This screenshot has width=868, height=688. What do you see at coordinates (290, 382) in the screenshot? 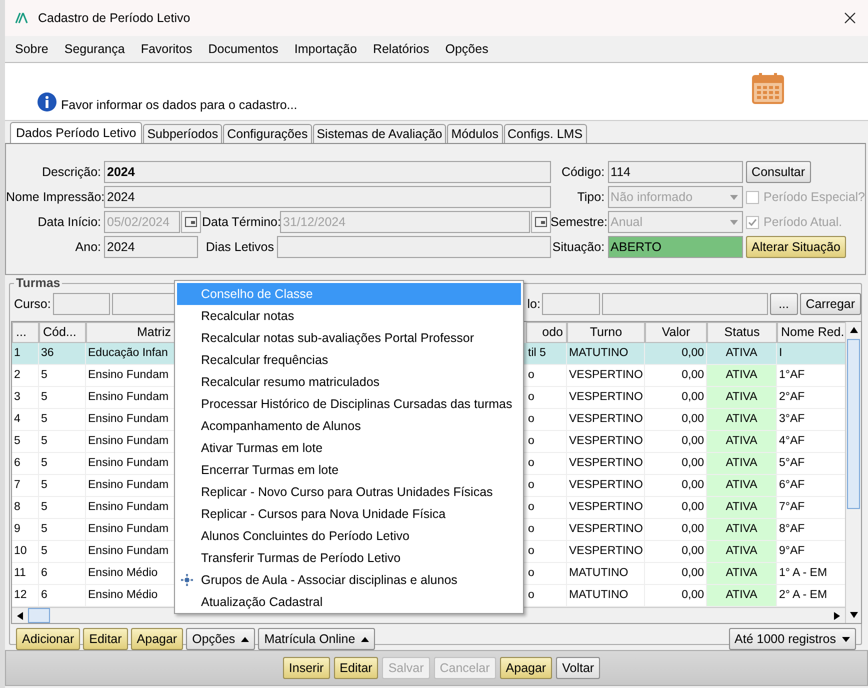
I see `menu-item-label: Recalcular resumo matriculados` at bounding box center [290, 382].